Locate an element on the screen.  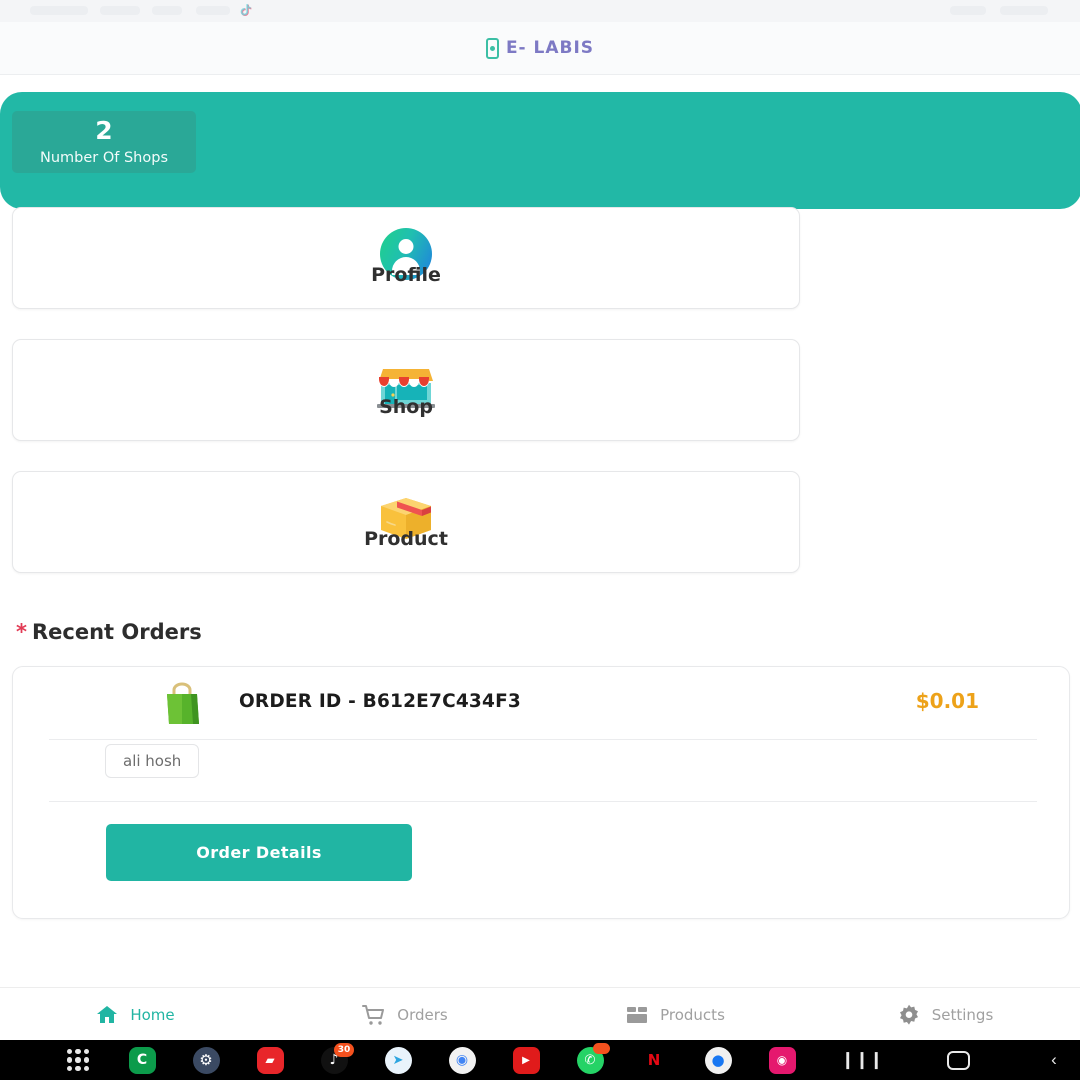
hero-banner: 2 Number Of Shops is located at coordinates (540, 150).